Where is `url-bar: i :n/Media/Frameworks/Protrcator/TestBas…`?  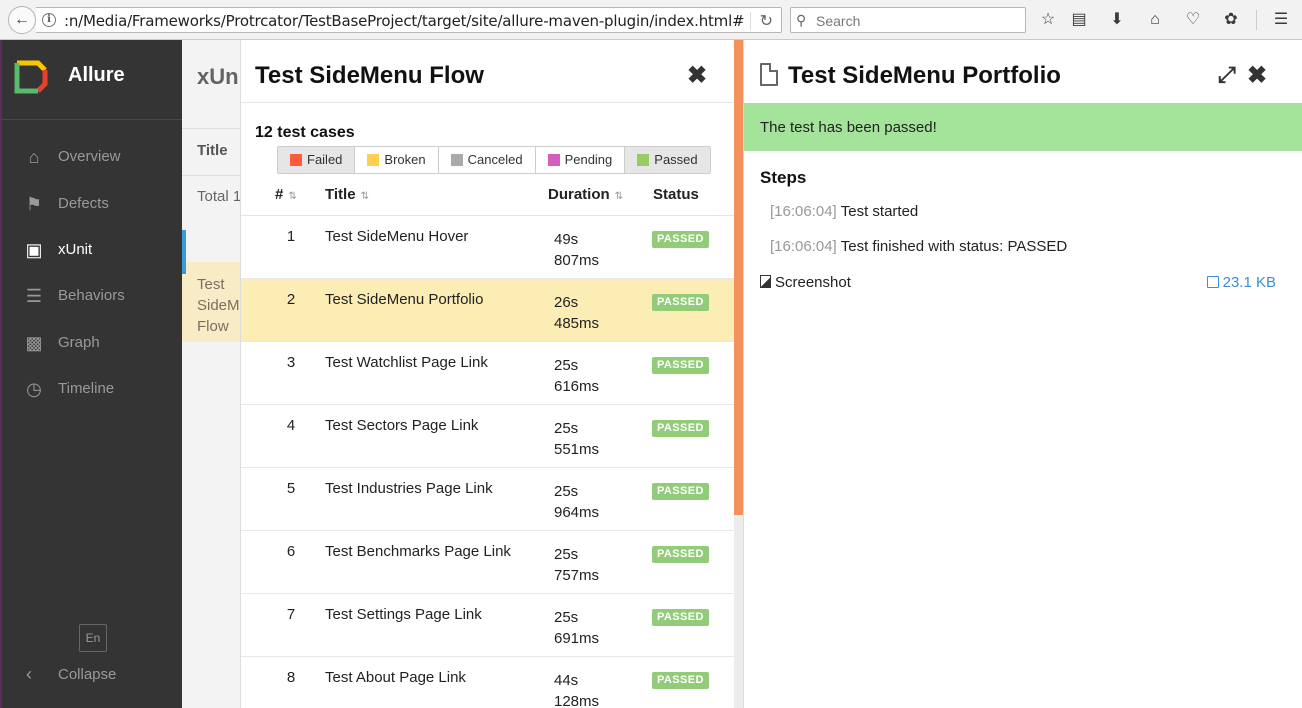
url-bar: i :n/Media/Frameworks/Protrcator/TestBas… is located at coordinates (409, 20).